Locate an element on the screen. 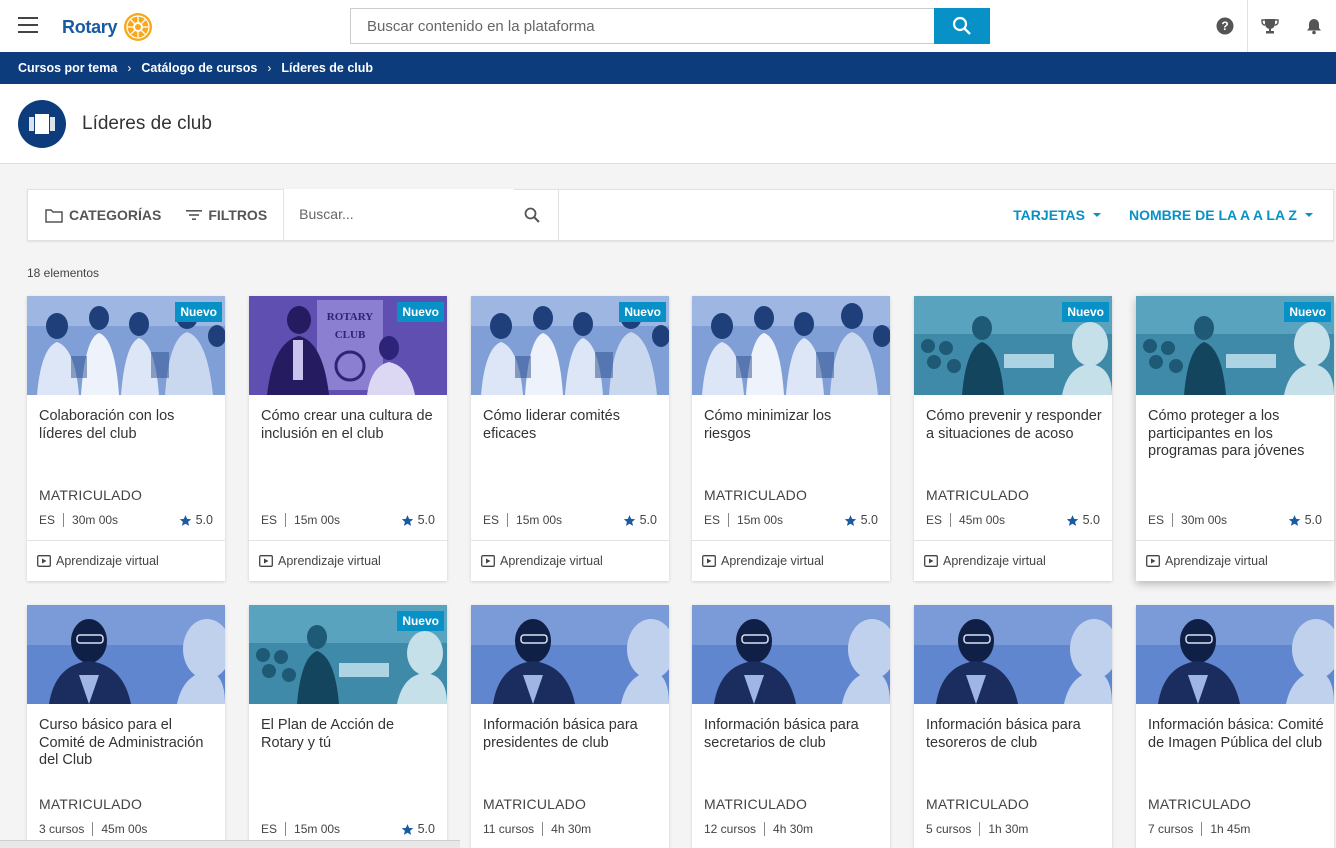 The image size is (1336, 848). chevron-right-icon: › is located at coordinates (129, 68).